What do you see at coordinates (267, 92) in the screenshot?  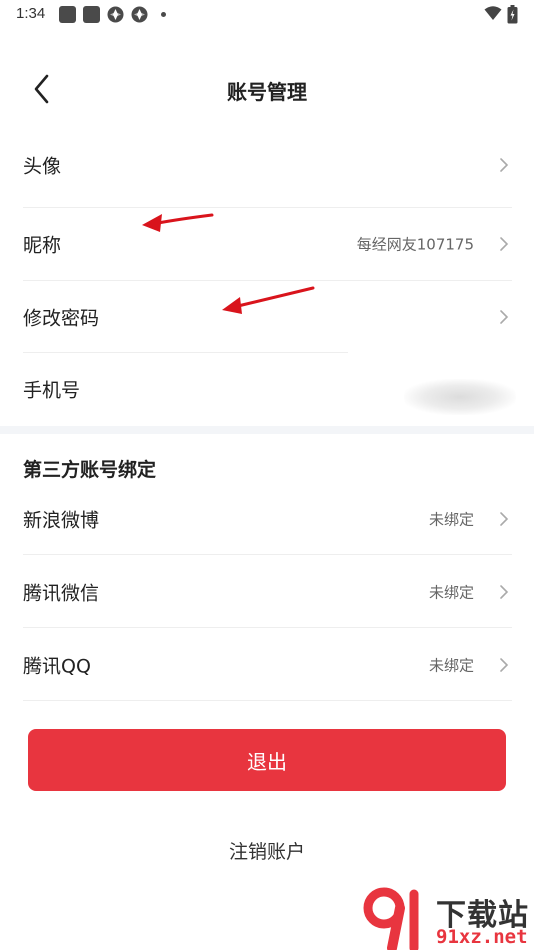 I see `page-title: 账号管理` at bounding box center [267, 92].